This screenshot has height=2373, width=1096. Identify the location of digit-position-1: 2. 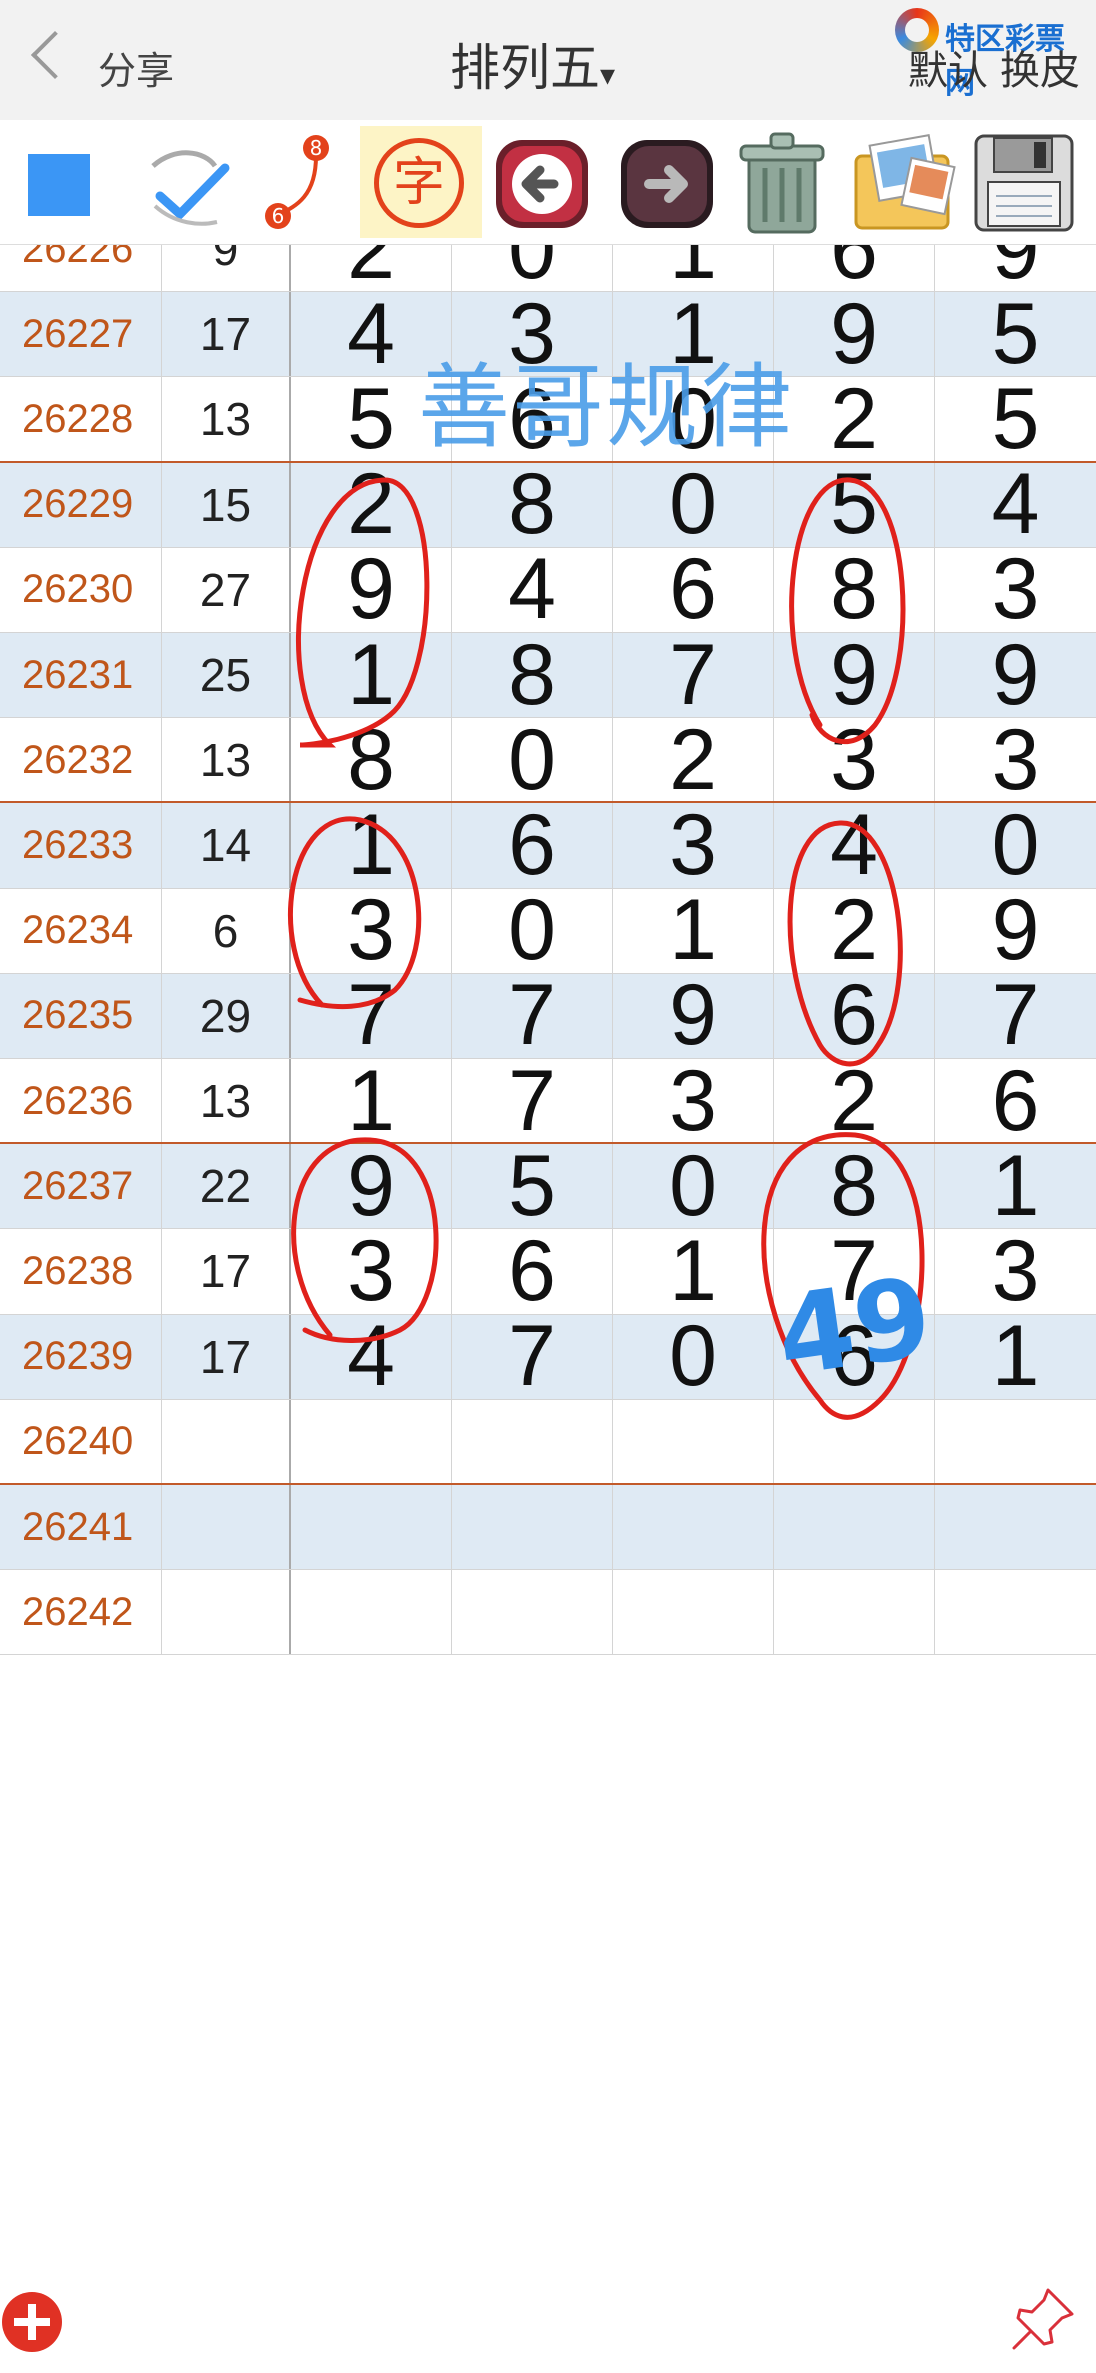
(371, 504).